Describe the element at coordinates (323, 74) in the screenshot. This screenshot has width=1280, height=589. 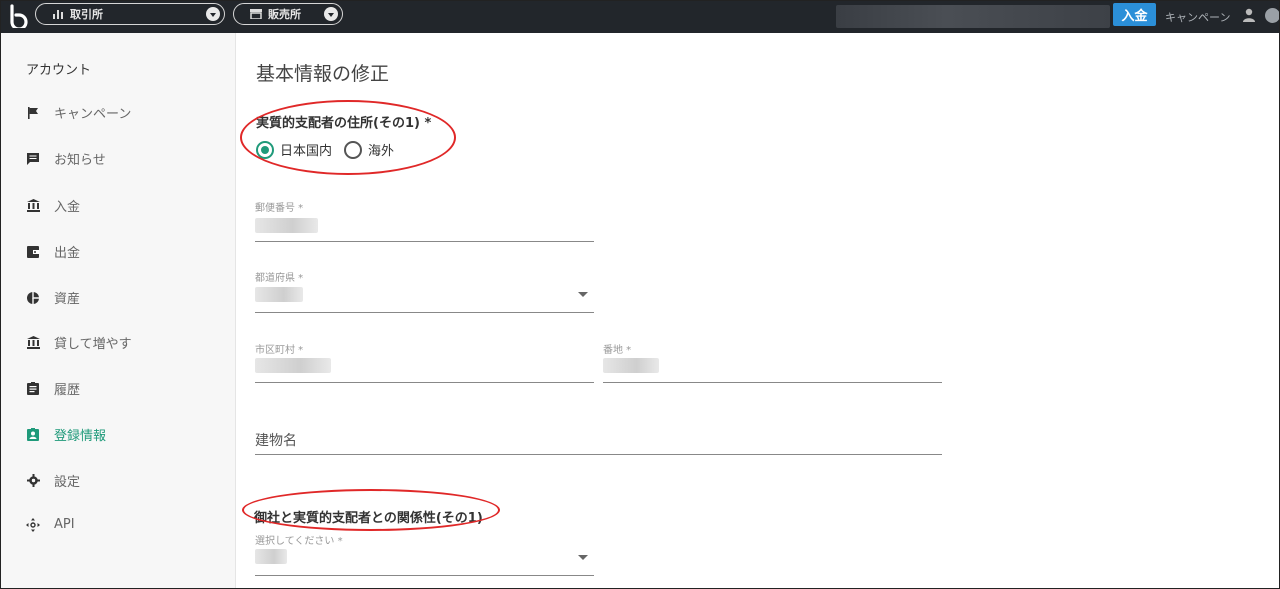
I see `page-title: 基本情報の修正` at that location.